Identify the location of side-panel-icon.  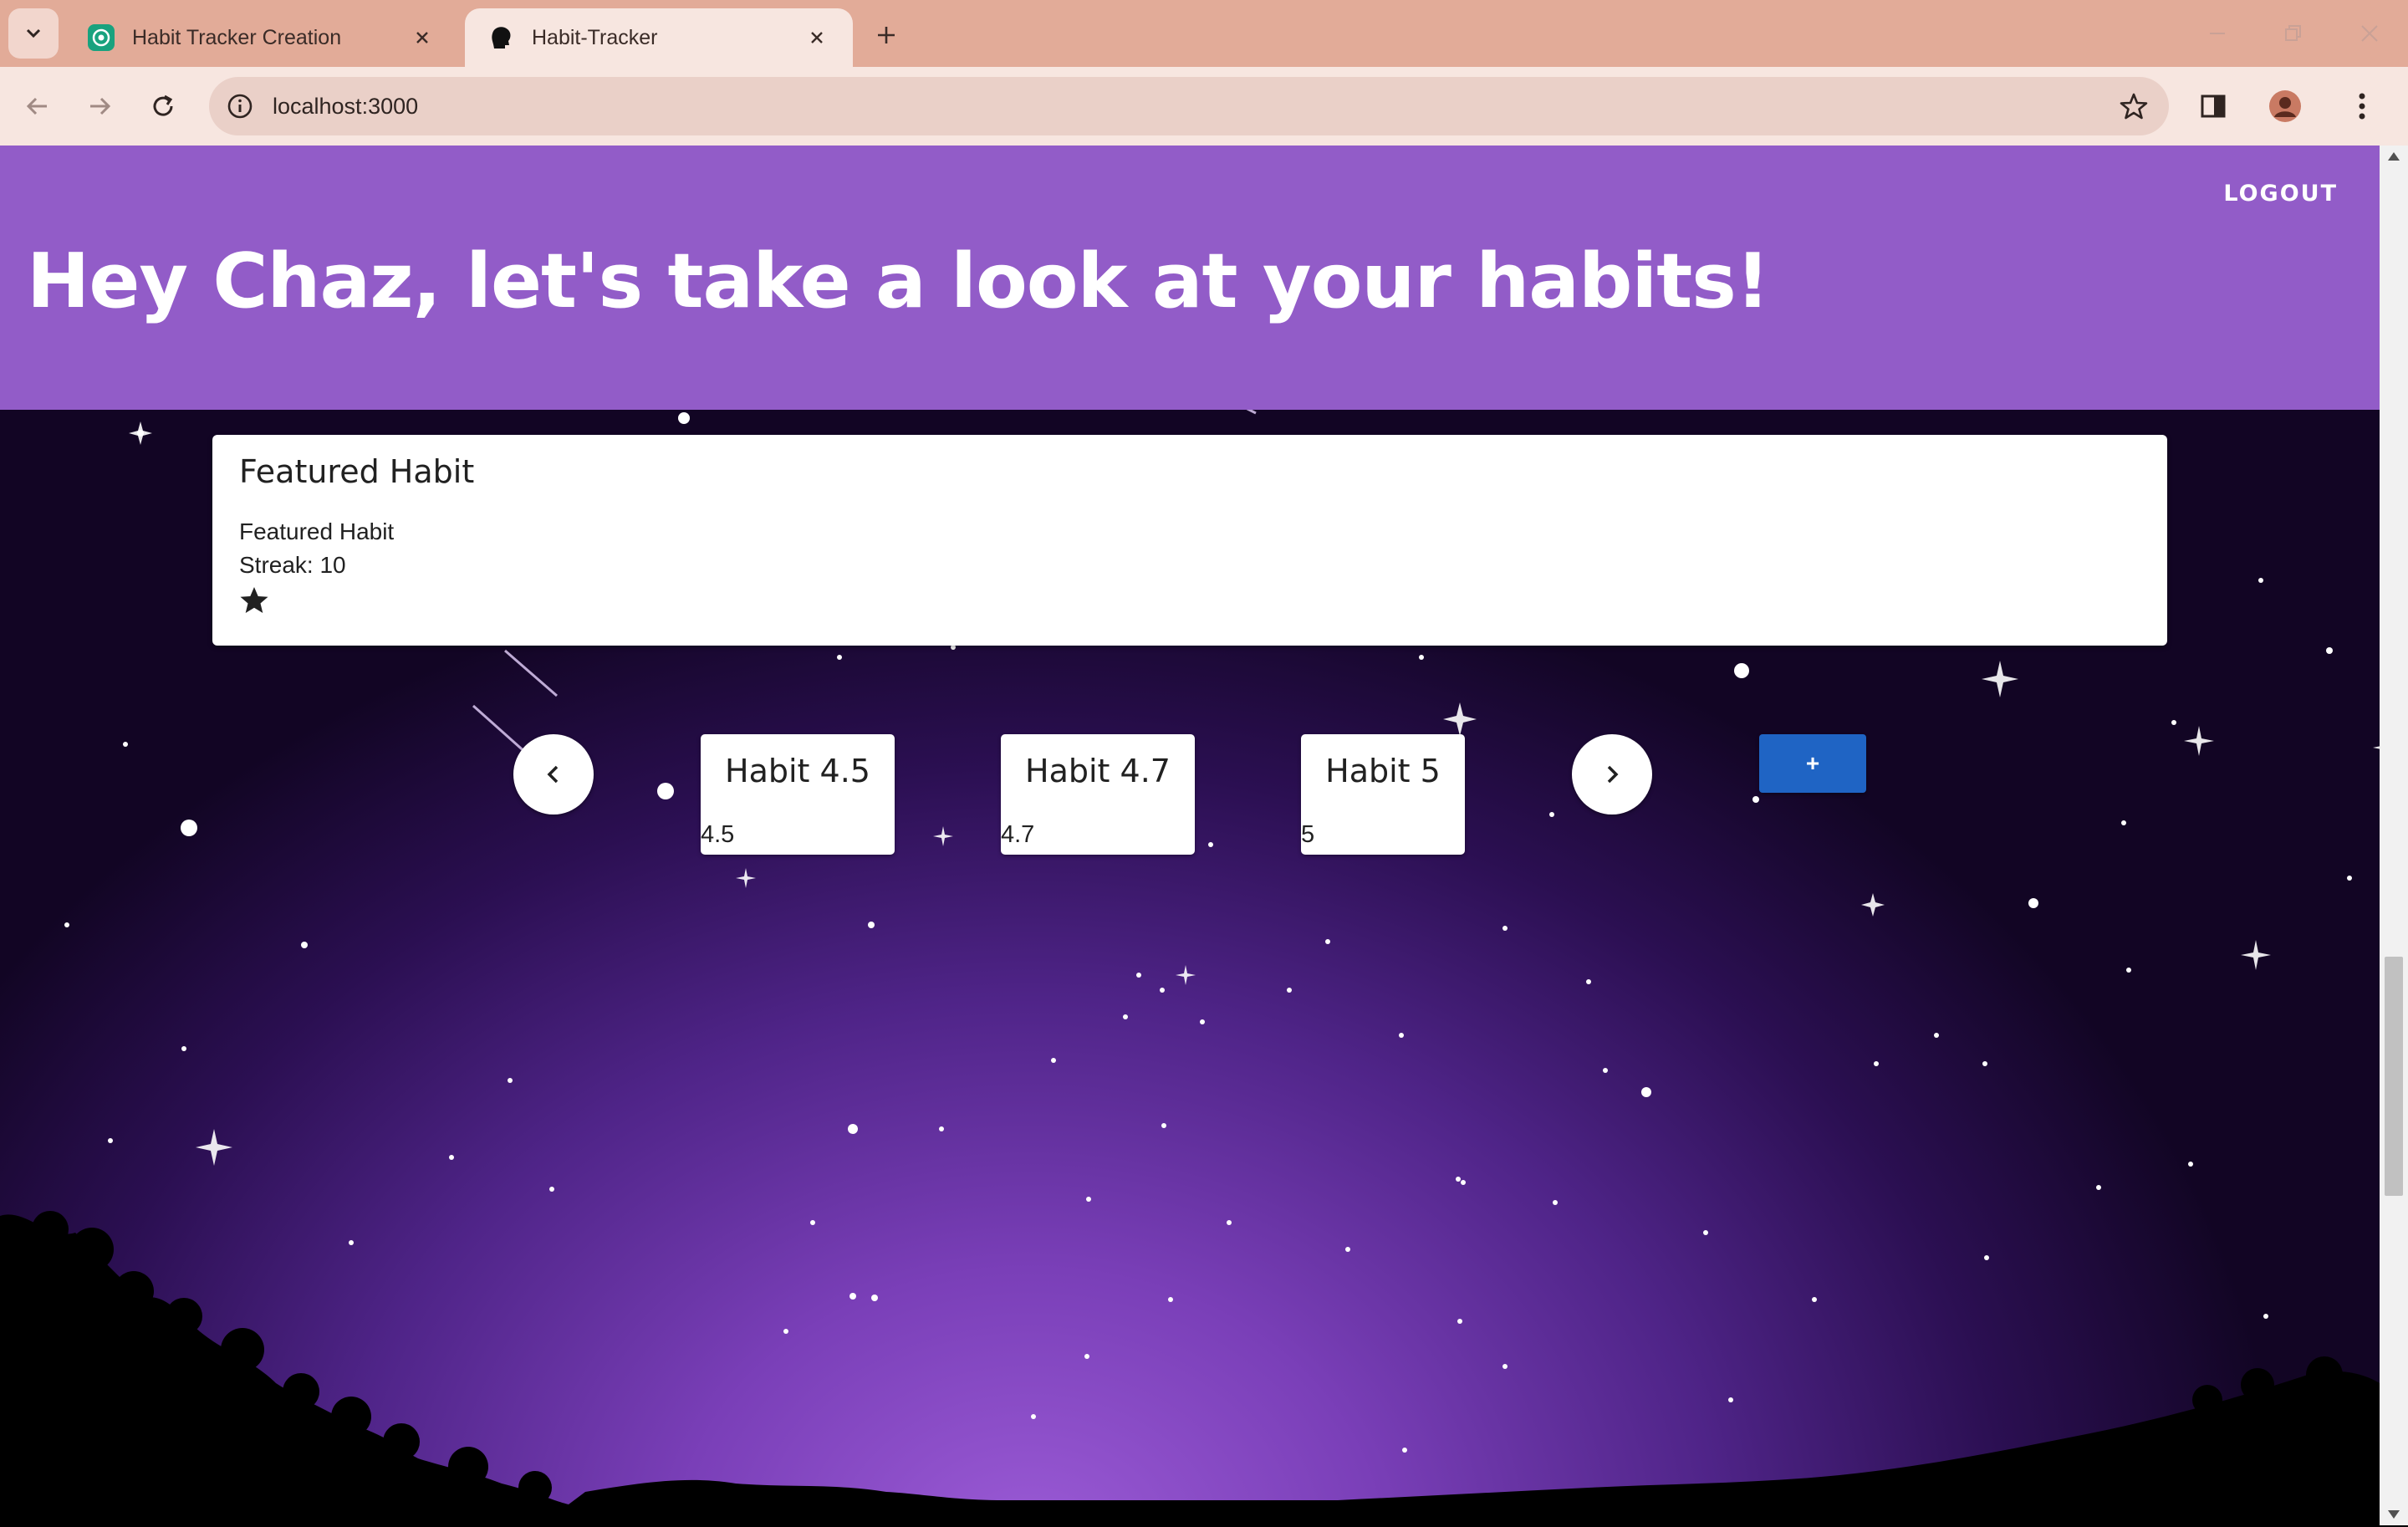
(2213, 106).